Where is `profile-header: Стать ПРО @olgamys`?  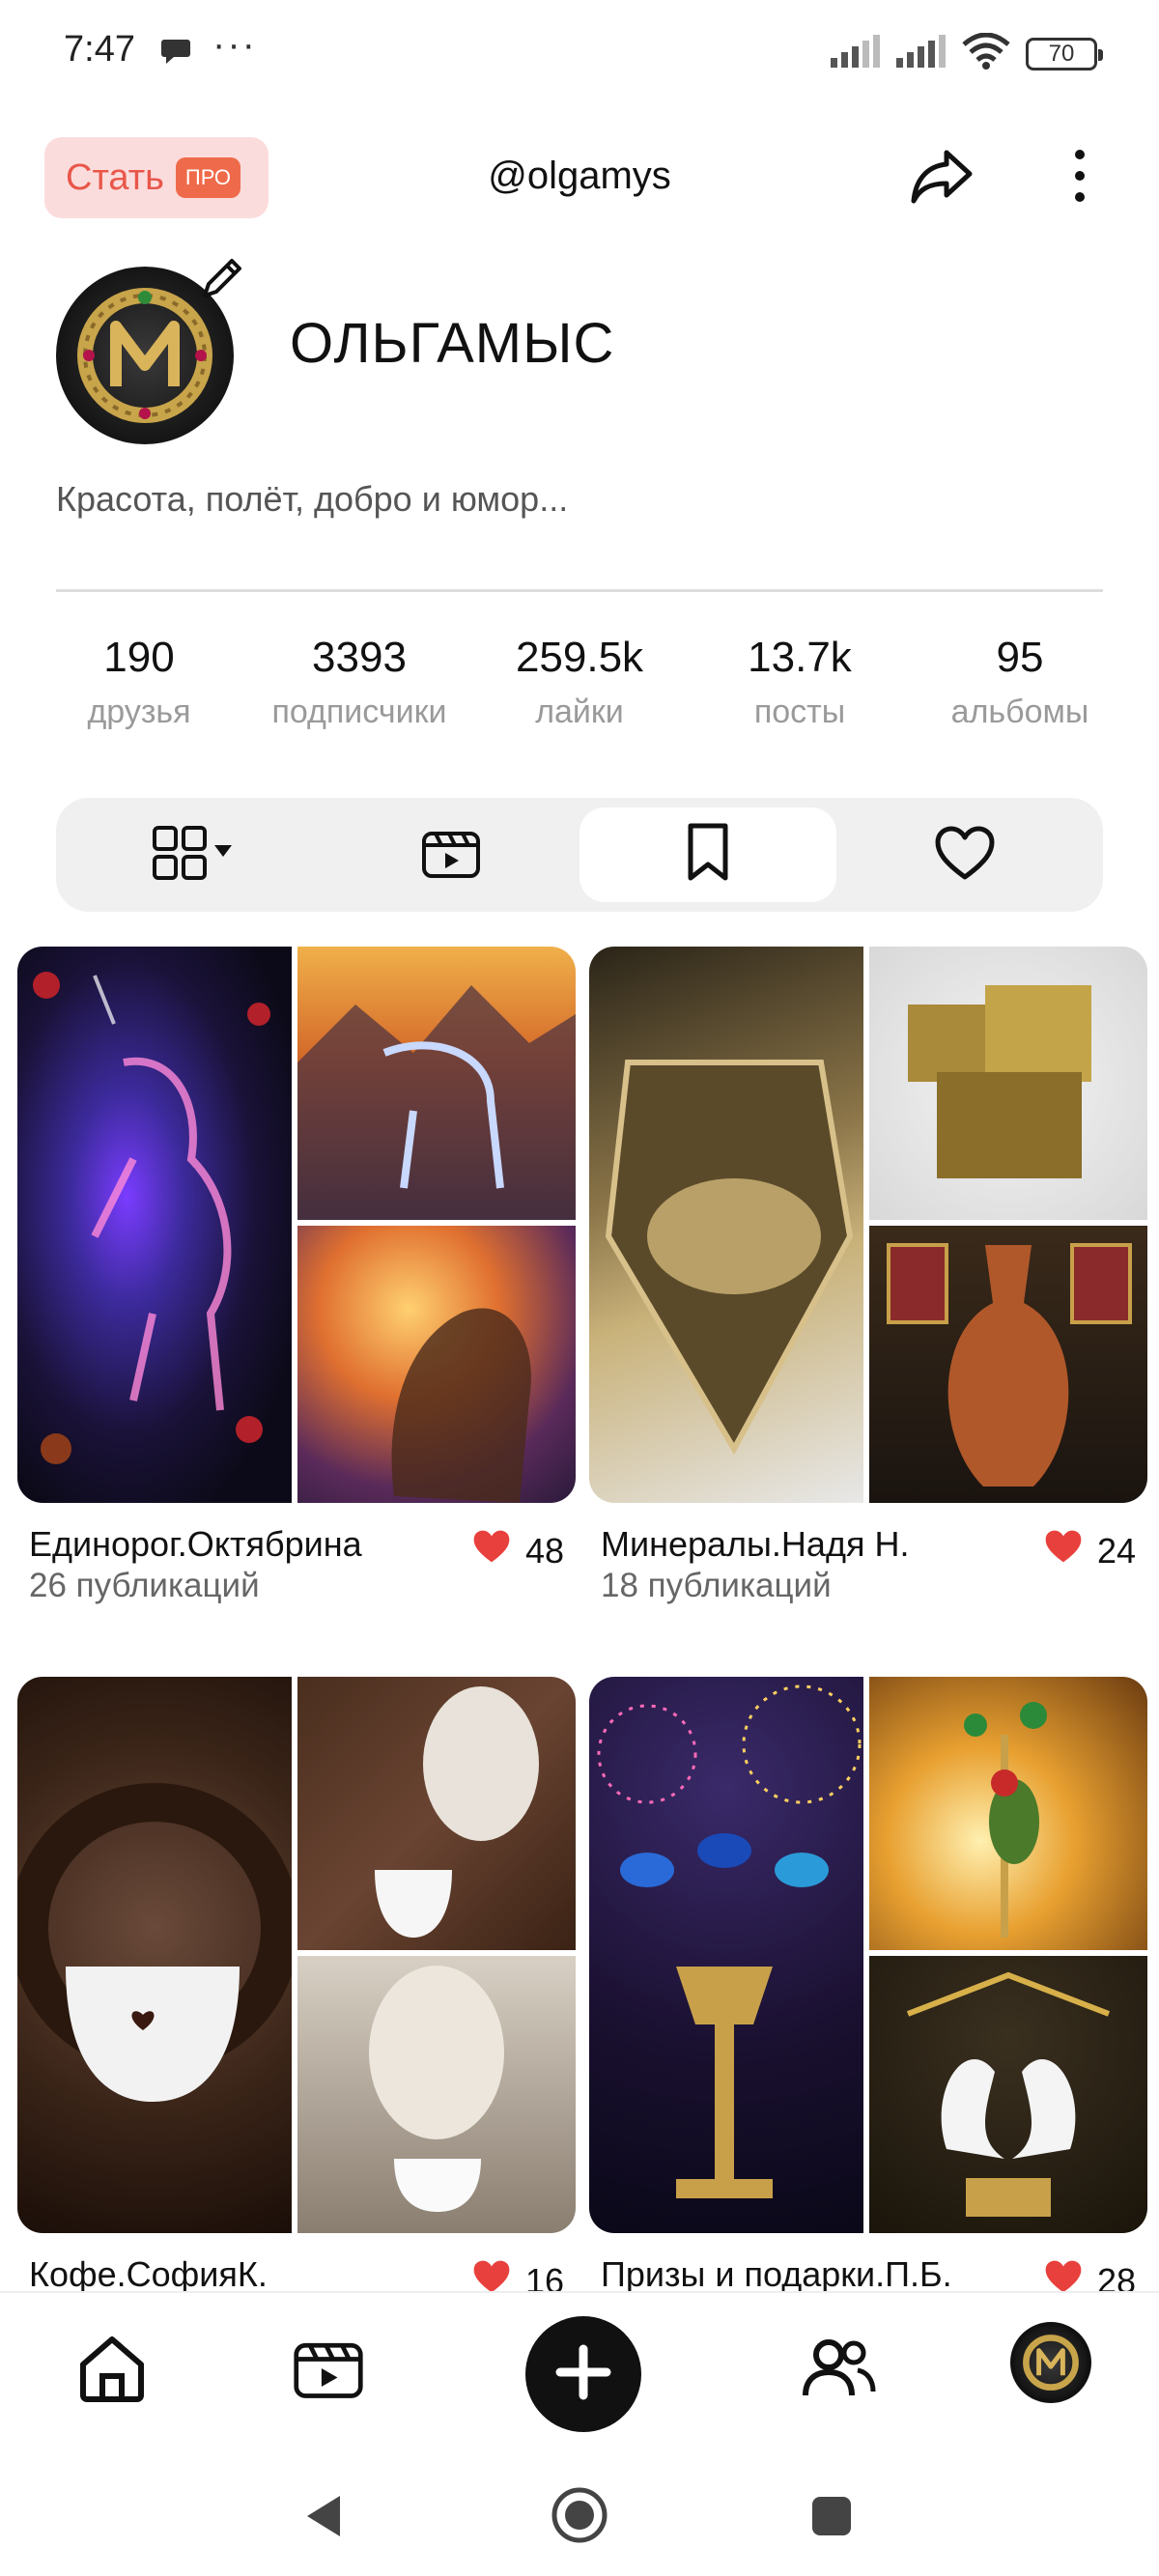 profile-header: Стать ПРО @olgamys is located at coordinates (579, 178).